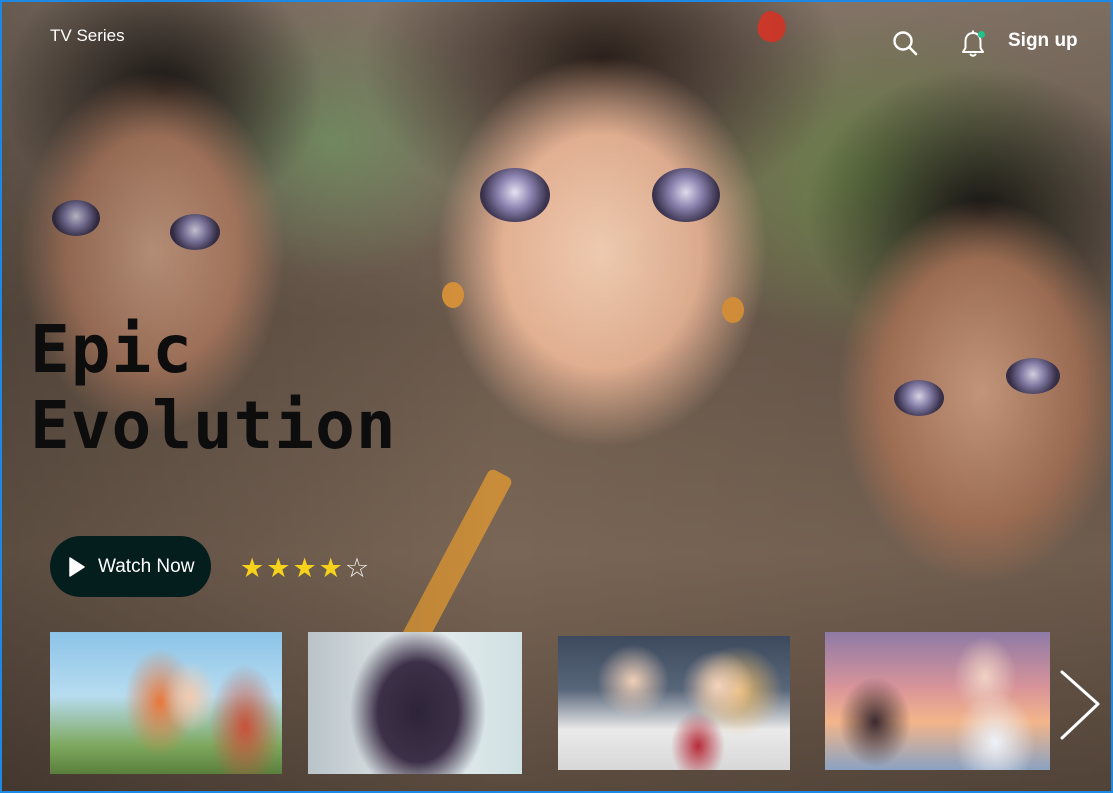 The height and width of the screenshot is (793, 1113). What do you see at coordinates (981, 34) in the screenshot?
I see `notification-dot` at bounding box center [981, 34].